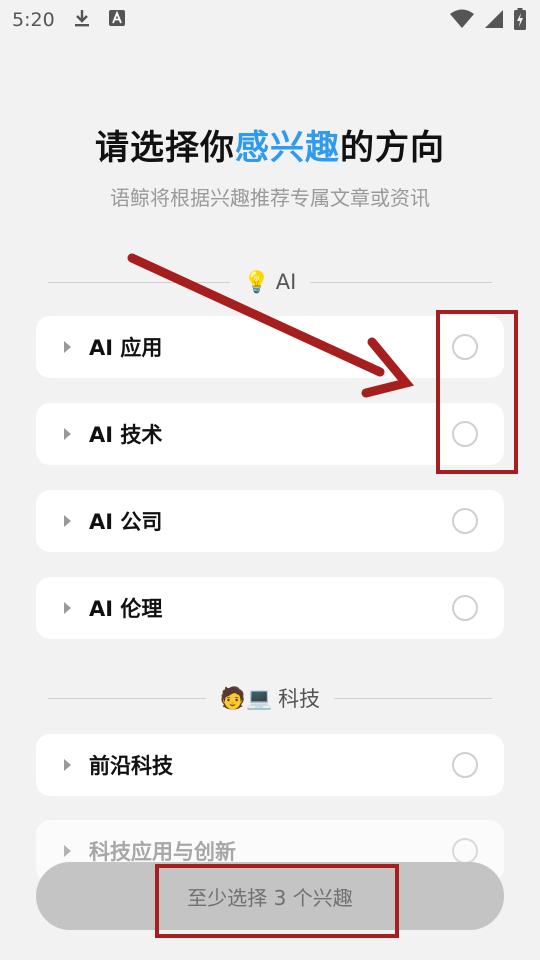  Describe the element at coordinates (477, 392) in the screenshot. I see `annotation-highlight-radios` at that location.